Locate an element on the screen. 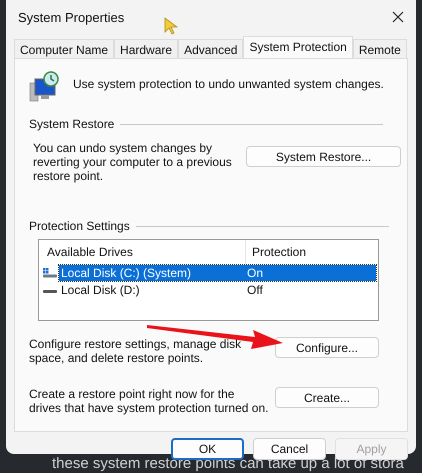 This screenshot has height=473, width=422. dialog-button: Cancel is located at coordinates (289, 449).